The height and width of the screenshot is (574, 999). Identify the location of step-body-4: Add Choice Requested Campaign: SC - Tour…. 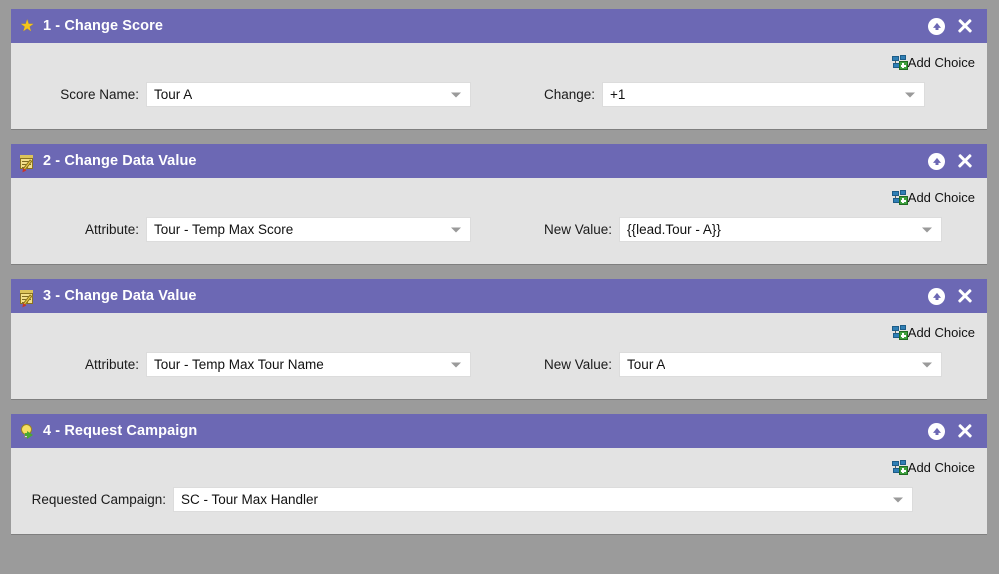
(499, 491).